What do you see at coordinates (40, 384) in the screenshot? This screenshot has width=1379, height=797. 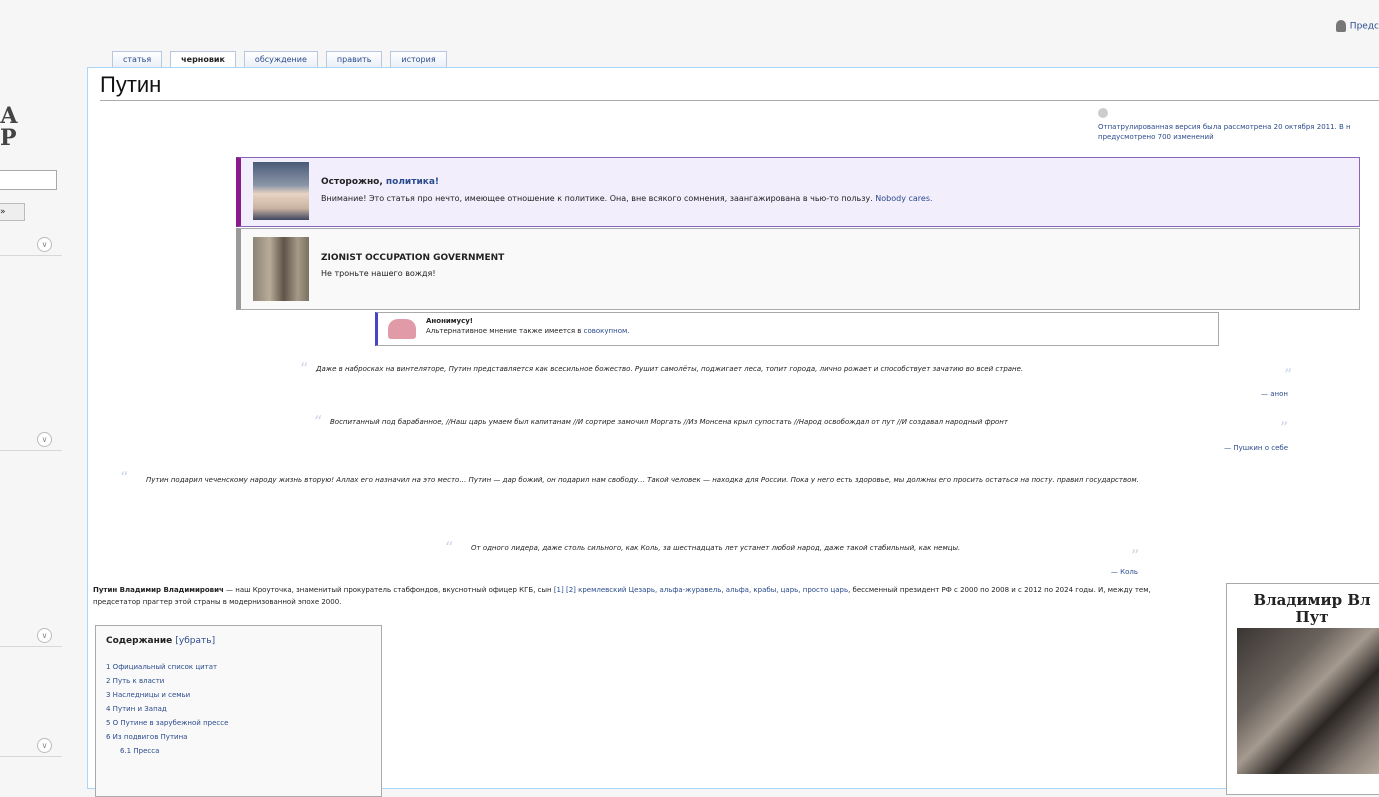 I see `sidebar: А Р » ∨ ∨ ∨ ∨` at bounding box center [40, 384].